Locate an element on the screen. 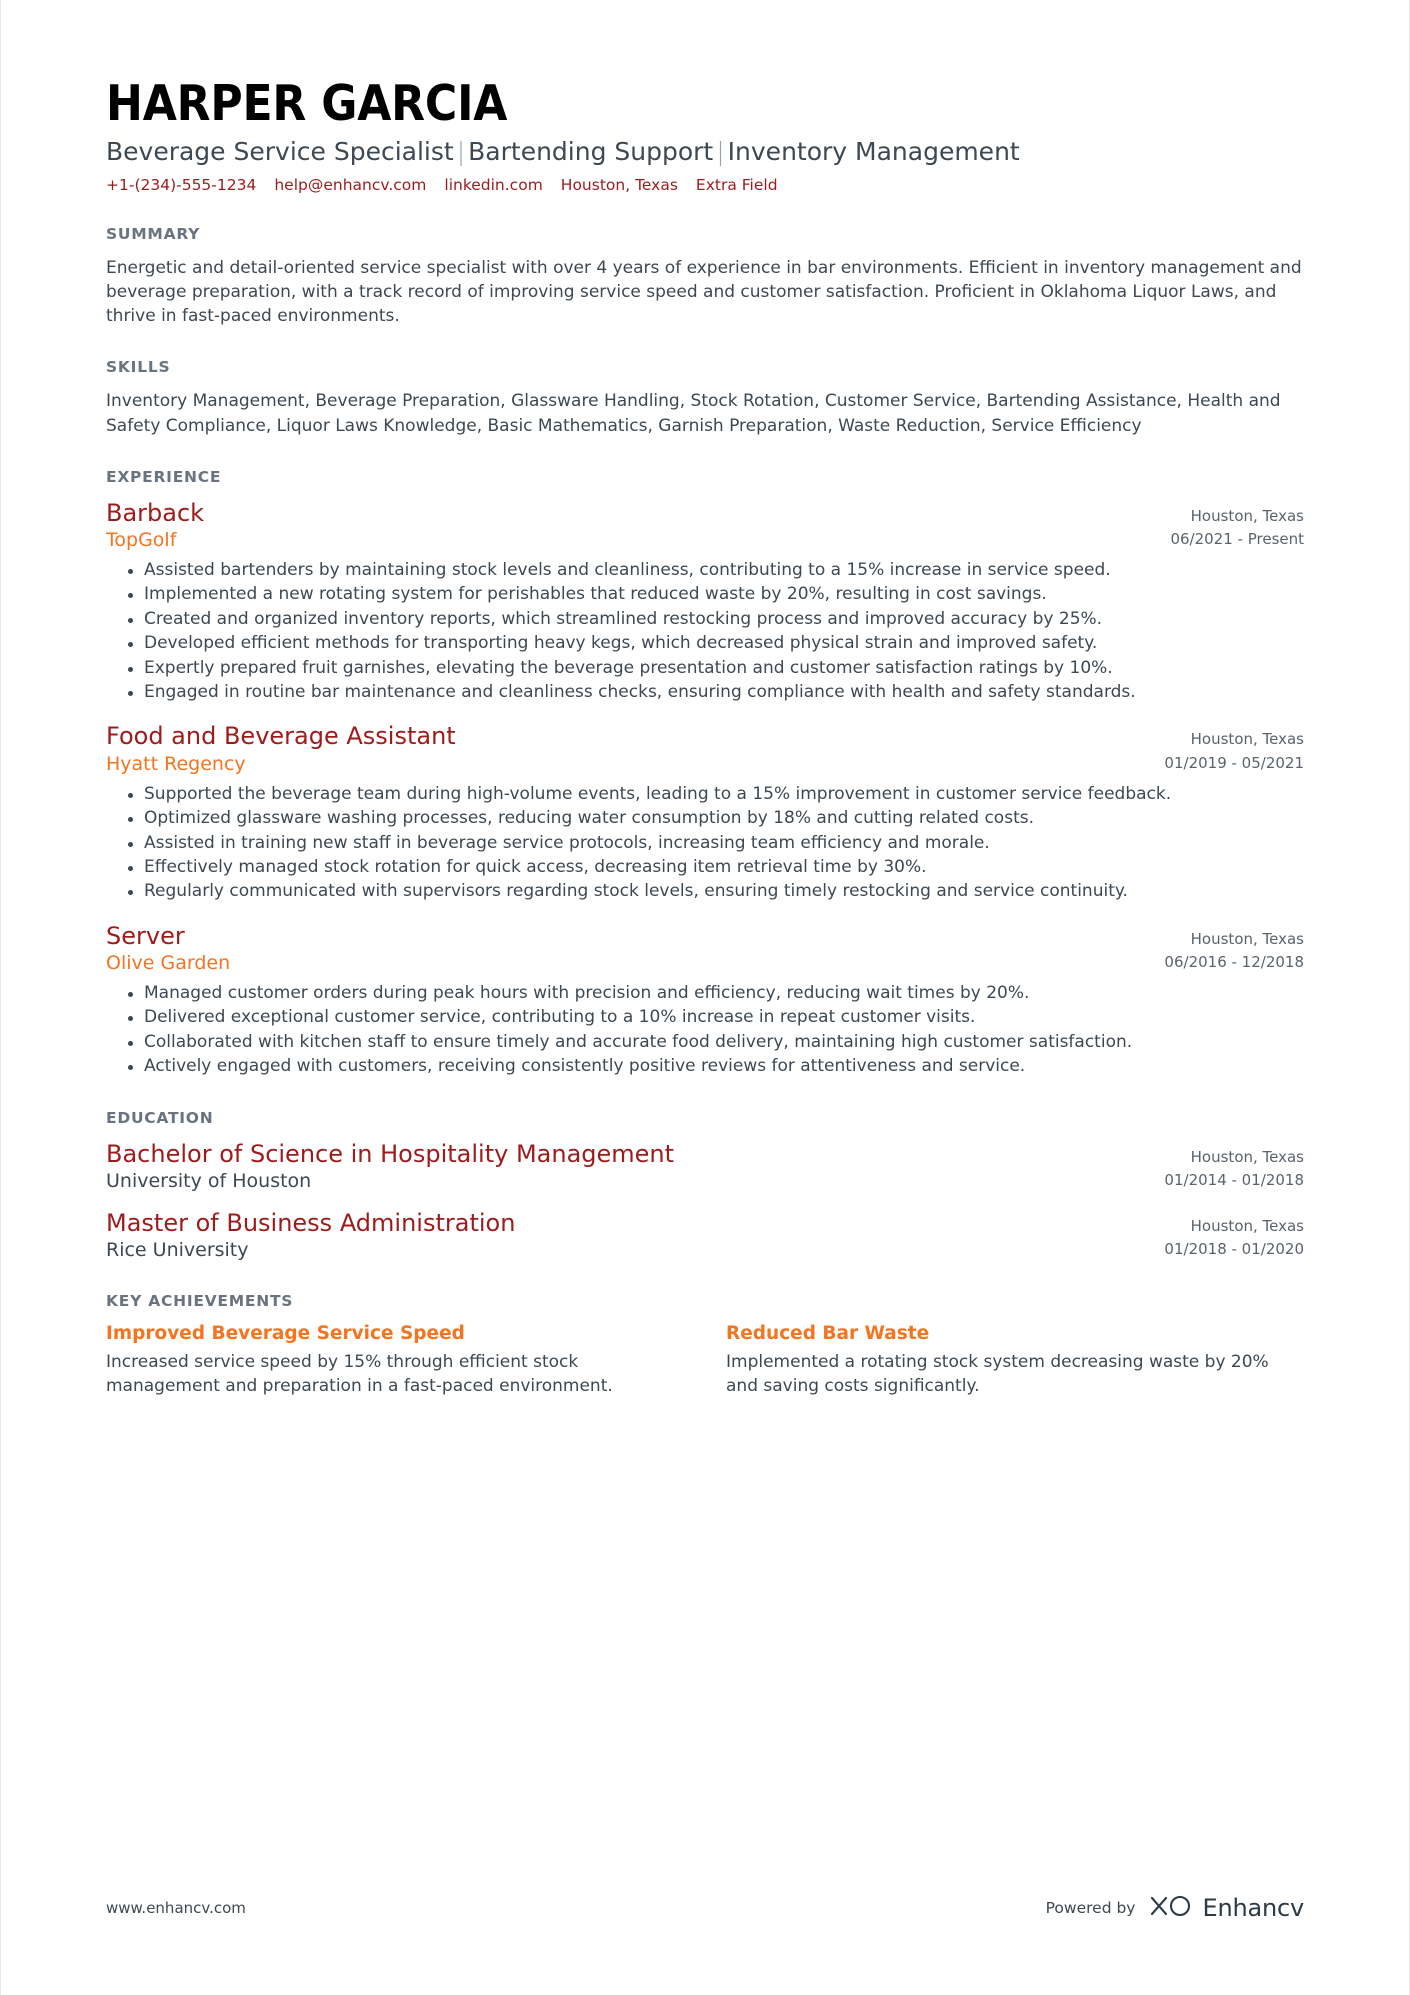 The height and width of the screenshot is (1995, 1410). experience-entry-meta: Houston, Texas 06/2016 - 12/2018 is located at coordinates (1224, 948).